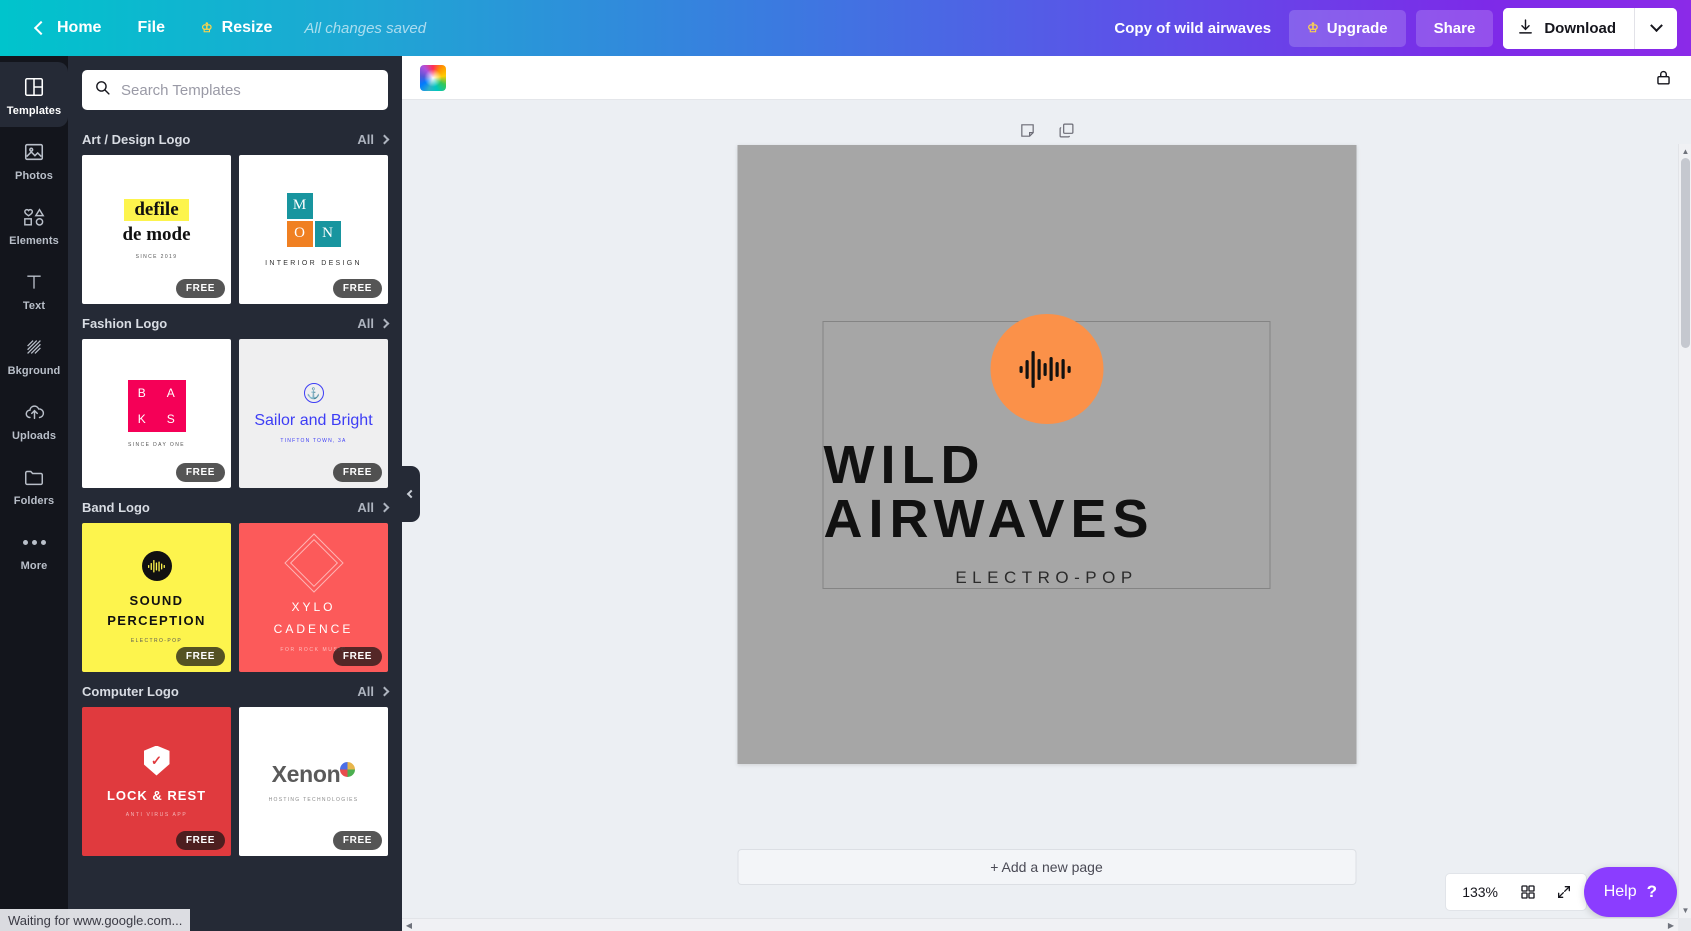 Image resolution: width=1691 pixels, height=931 pixels. I want to click on scroll-left-arrow: ◀, so click(409, 925).